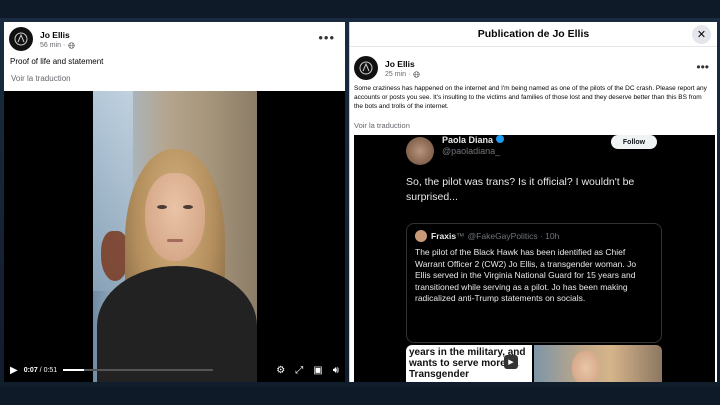  I want to click on quoted-tweet-name-suffix: ™, so click(460, 236).